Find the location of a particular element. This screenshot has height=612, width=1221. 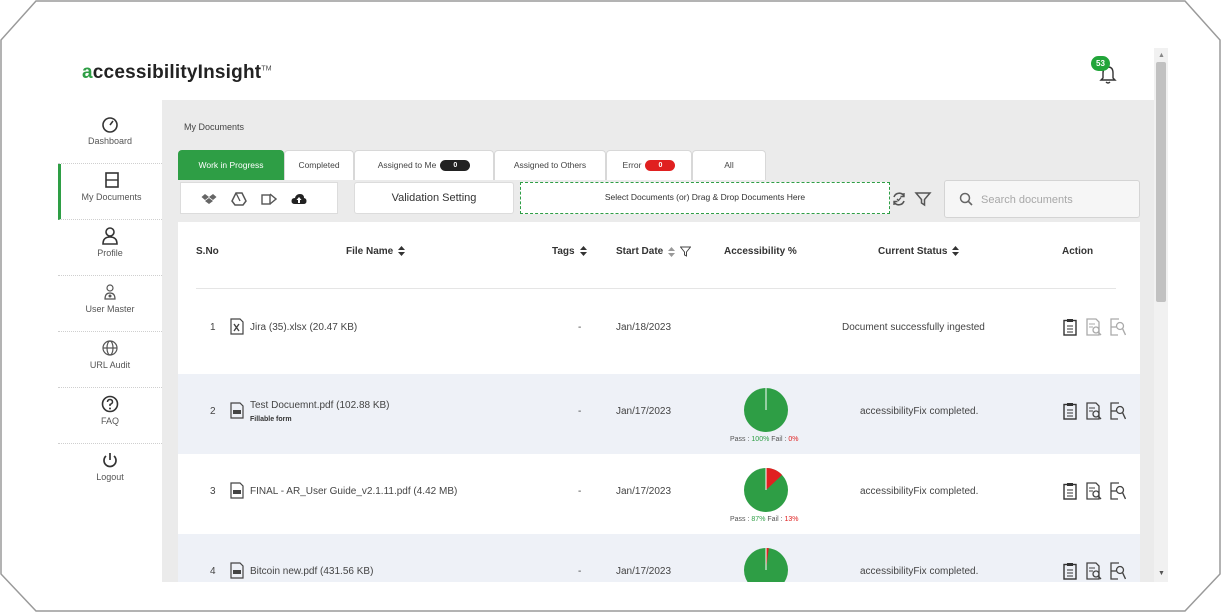

vertical-scrollbar: ▲ ▼ is located at coordinates (1161, 315).